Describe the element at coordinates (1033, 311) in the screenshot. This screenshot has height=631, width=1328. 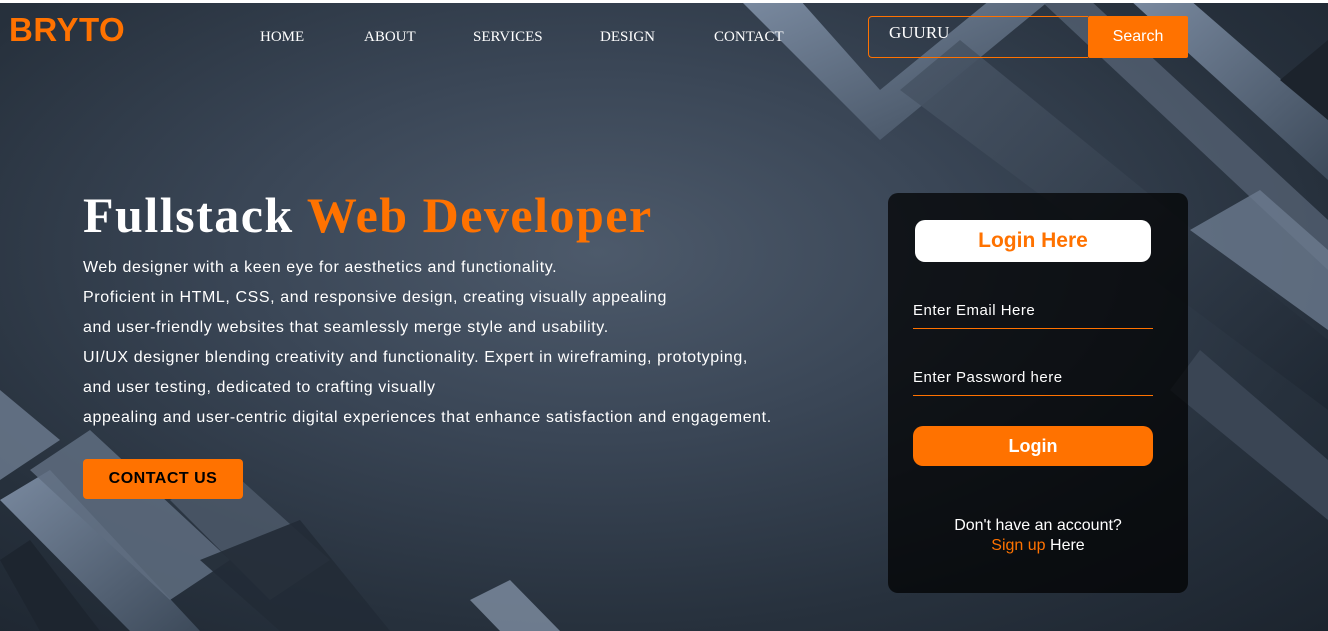
I see `email-field` at that location.